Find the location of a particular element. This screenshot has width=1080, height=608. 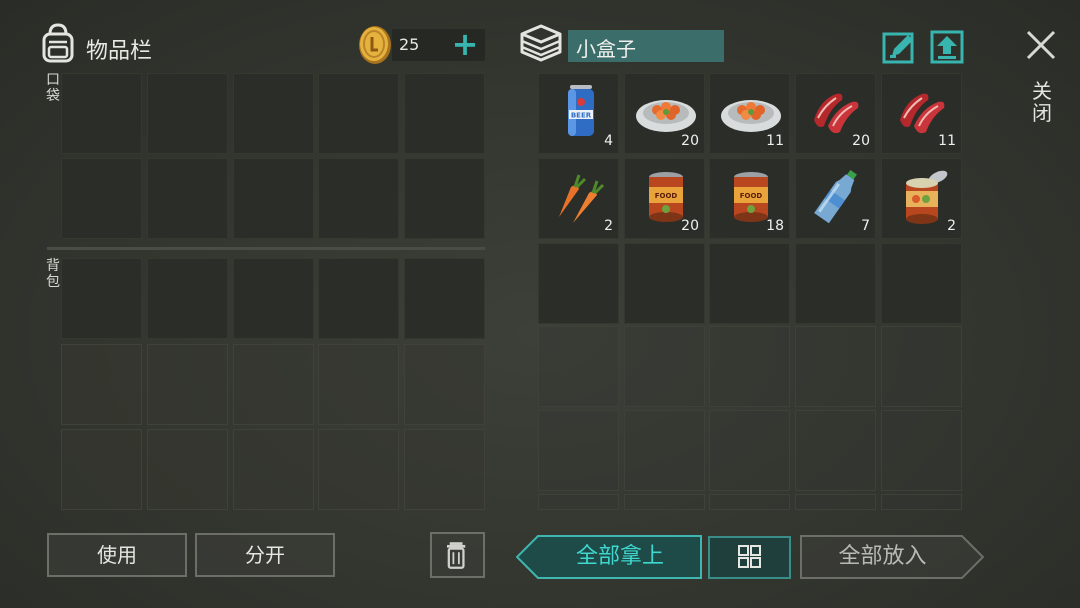

grid-icon is located at coordinates (749, 556).